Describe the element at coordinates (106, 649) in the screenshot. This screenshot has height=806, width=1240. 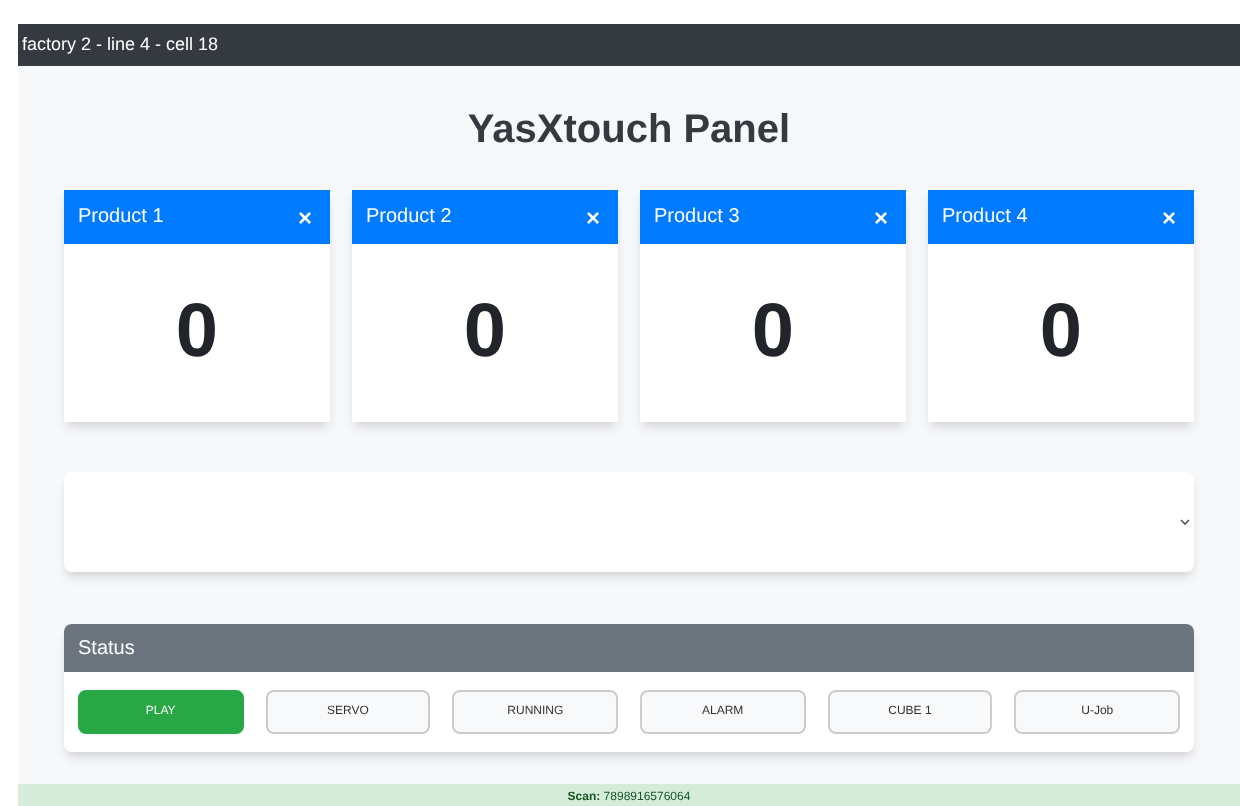
I see `status-title: Status` at that location.